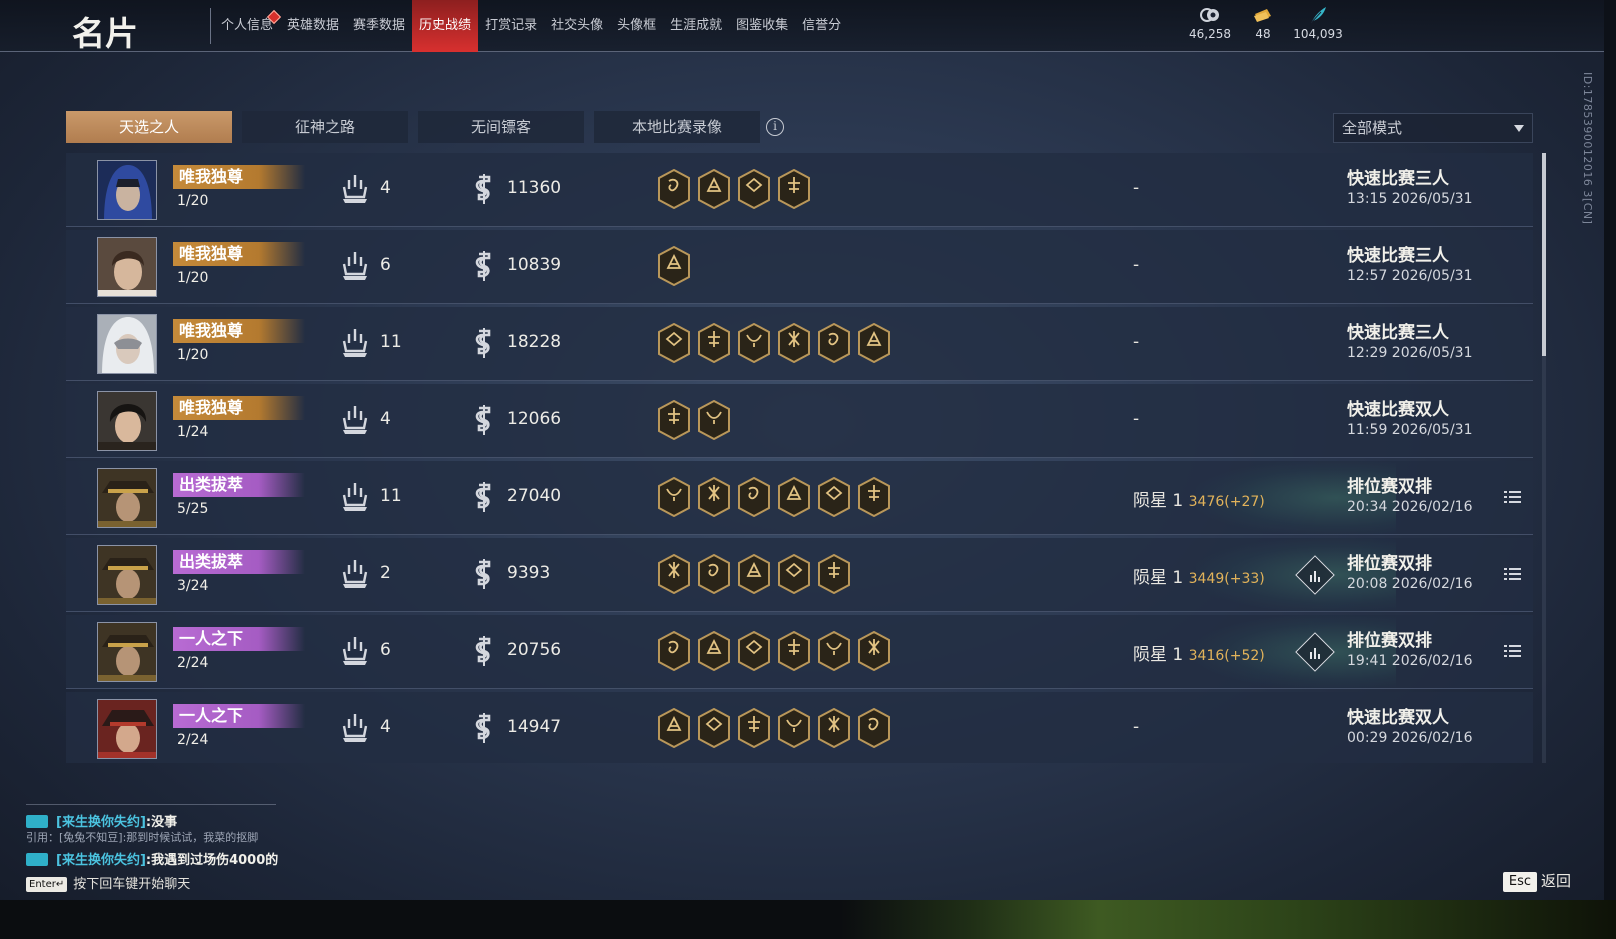  What do you see at coordinates (534, 727) in the screenshot?
I see `damage-value: 14947` at bounding box center [534, 727].